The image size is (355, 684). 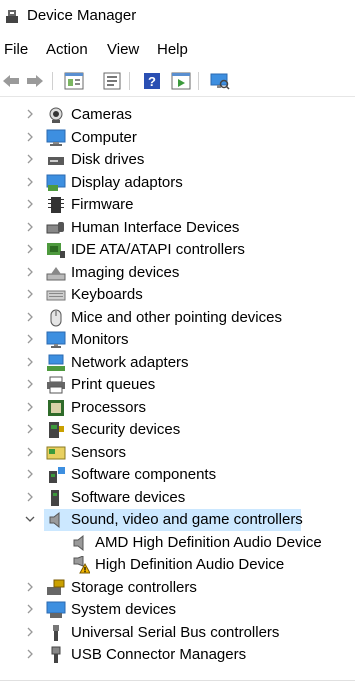 I want to click on tree-node-category: Universal Serial Bus controllers, so click(x=177, y=633).